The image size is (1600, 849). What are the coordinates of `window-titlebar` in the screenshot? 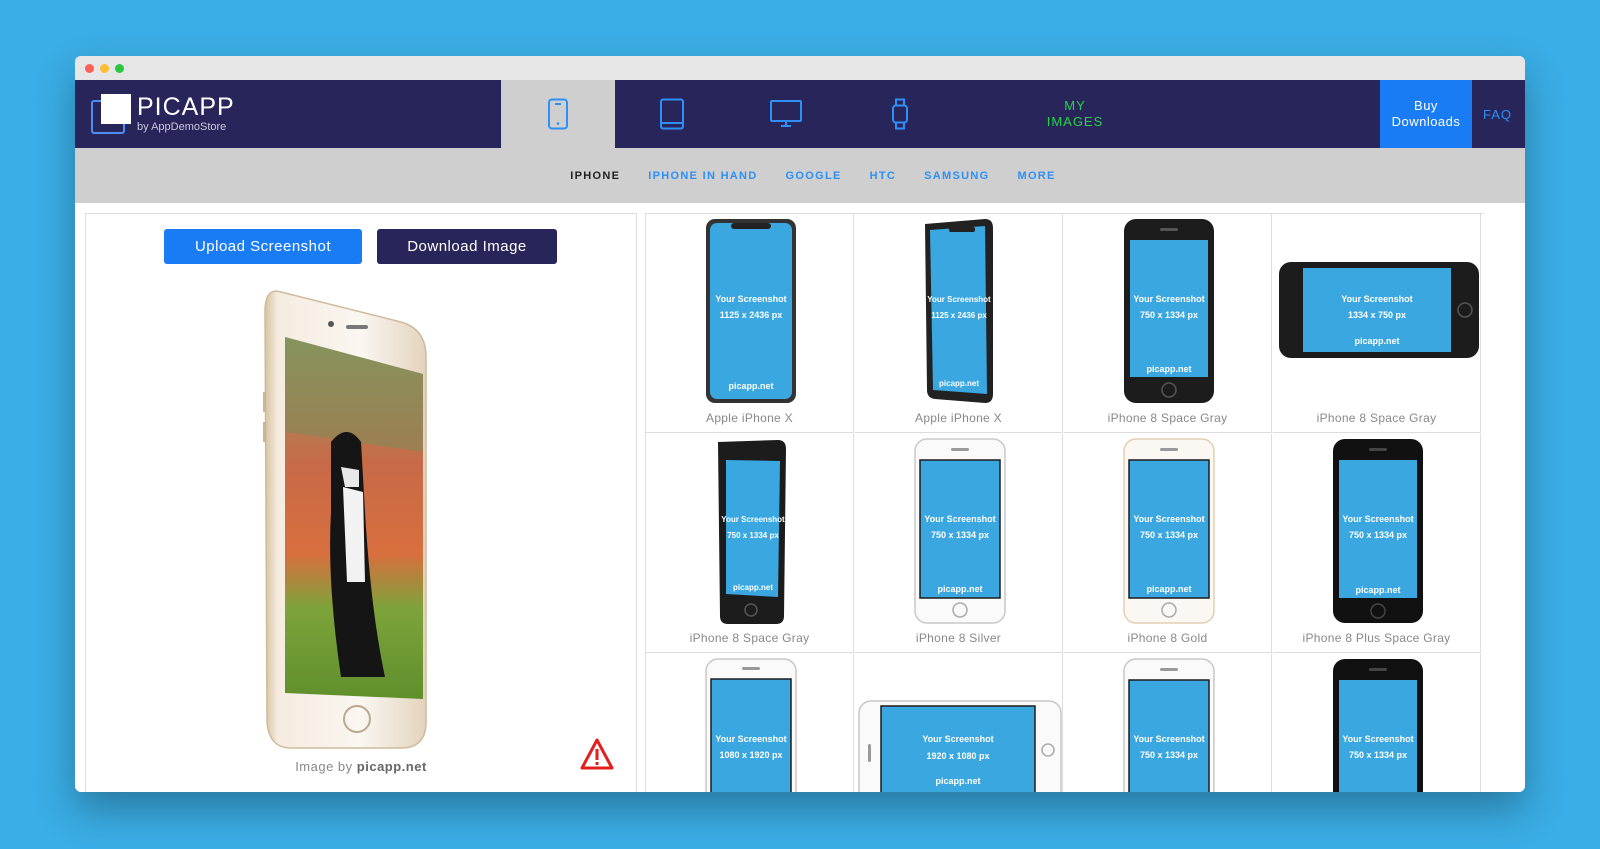 It's located at (800, 68).